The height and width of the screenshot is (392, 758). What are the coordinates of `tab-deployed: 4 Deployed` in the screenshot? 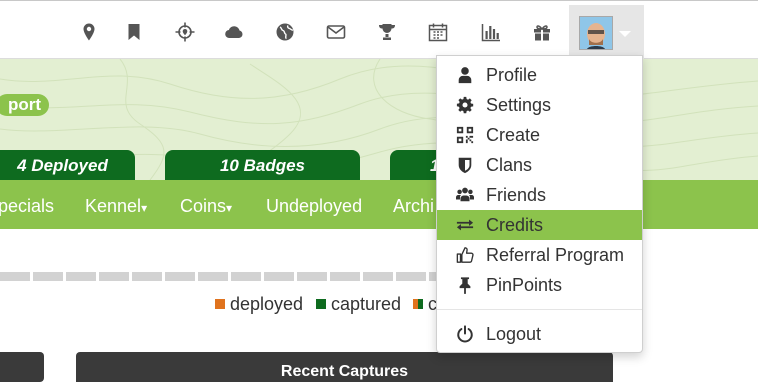 It's located at (67, 165).